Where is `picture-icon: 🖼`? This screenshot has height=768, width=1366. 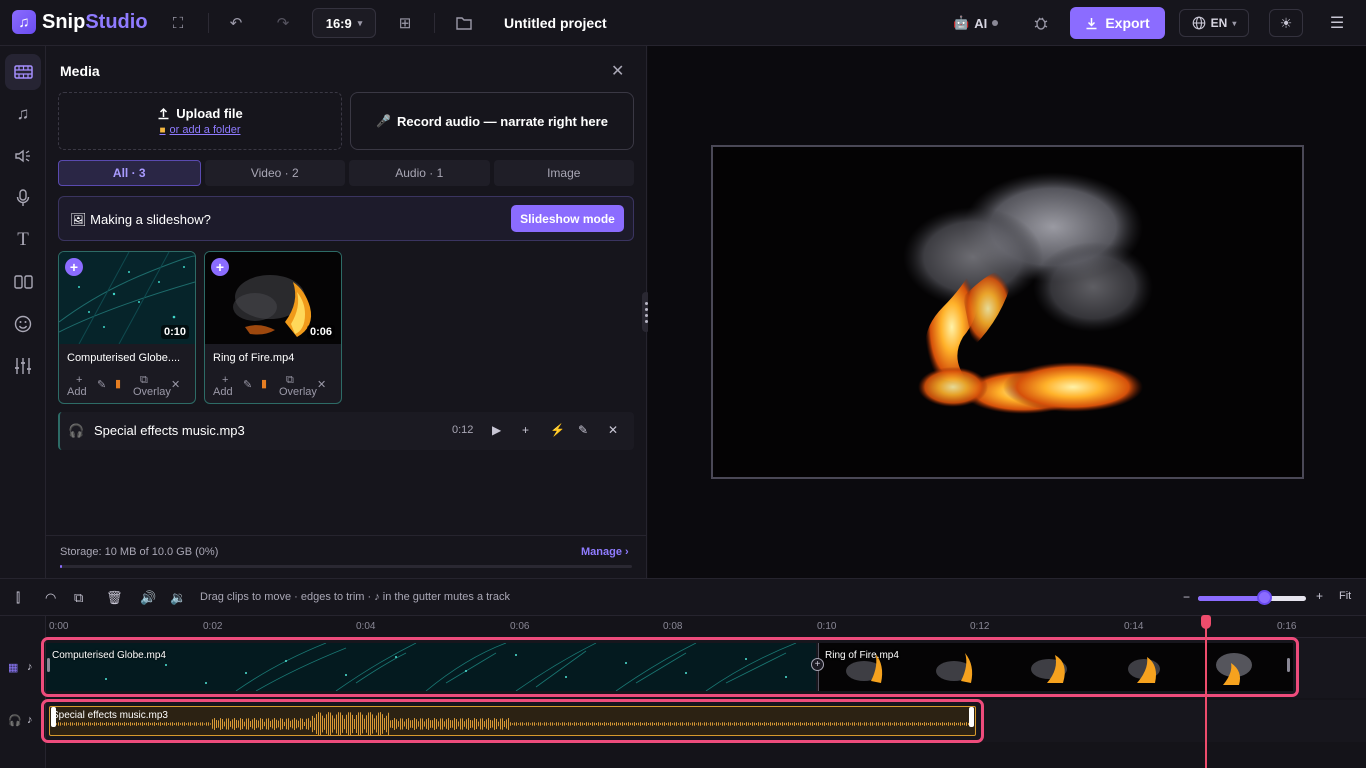 picture-icon: 🖼 is located at coordinates (78, 219).